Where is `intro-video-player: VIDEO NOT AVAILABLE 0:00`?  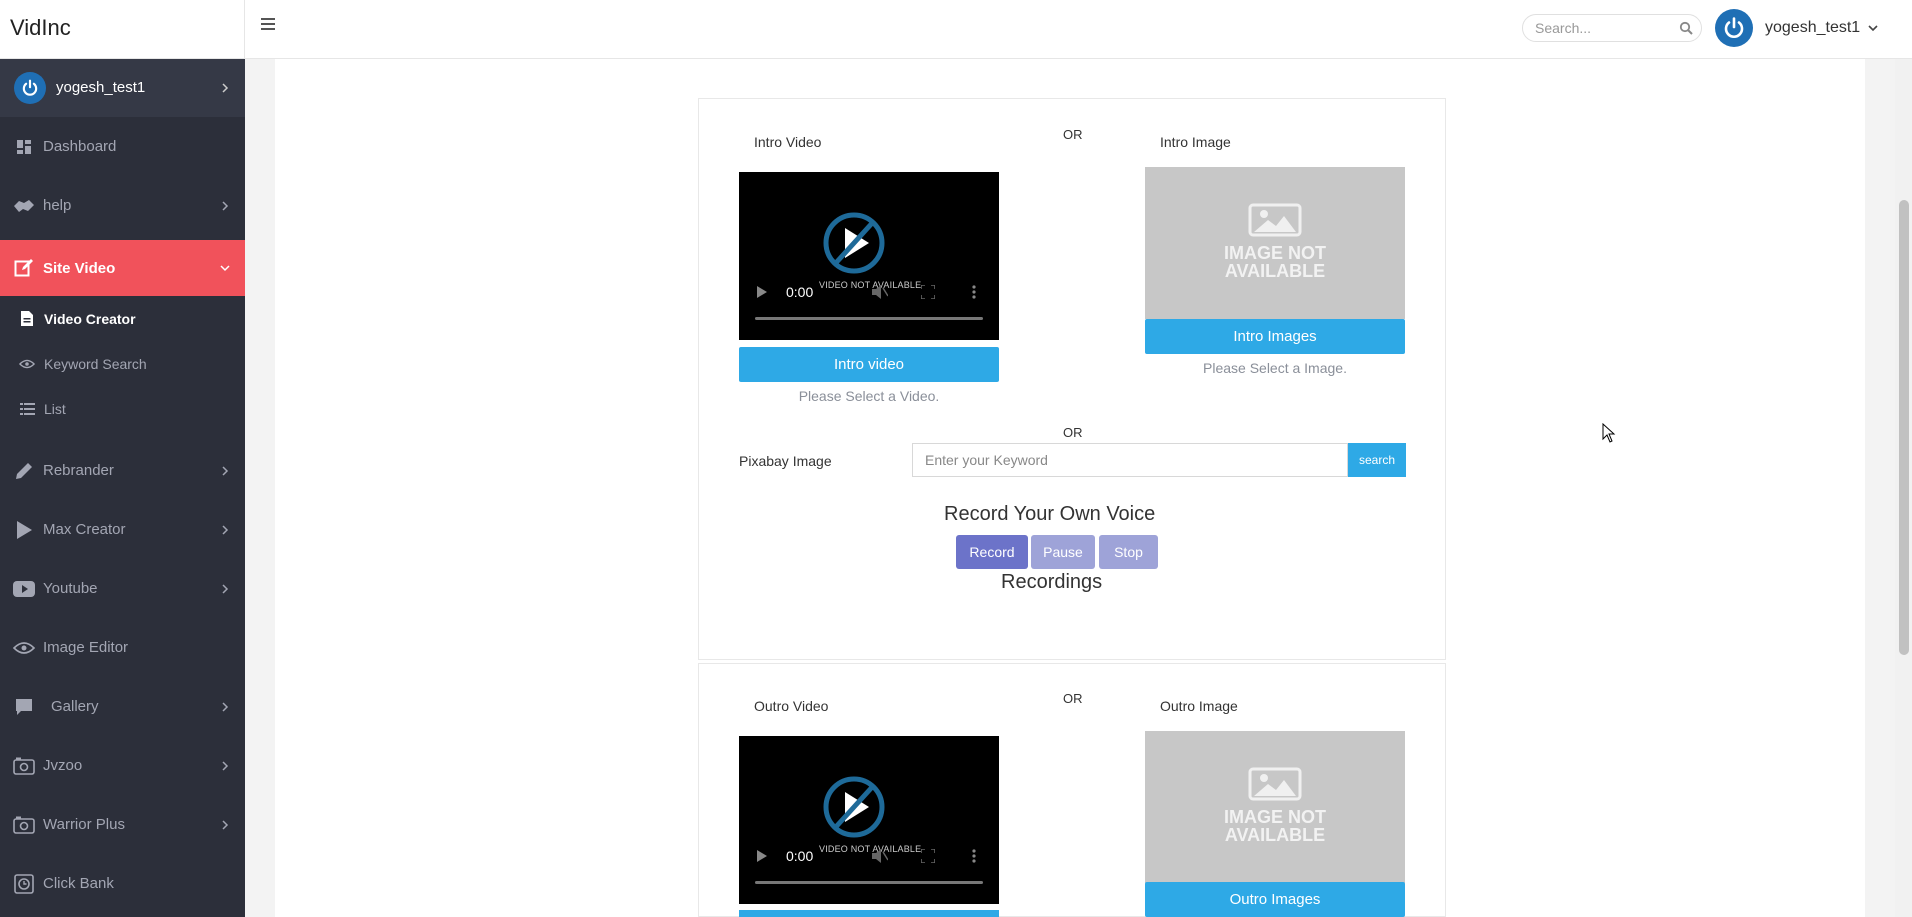 intro-video-player: VIDEO NOT AVAILABLE 0:00 is located at coordinates (869, 256).